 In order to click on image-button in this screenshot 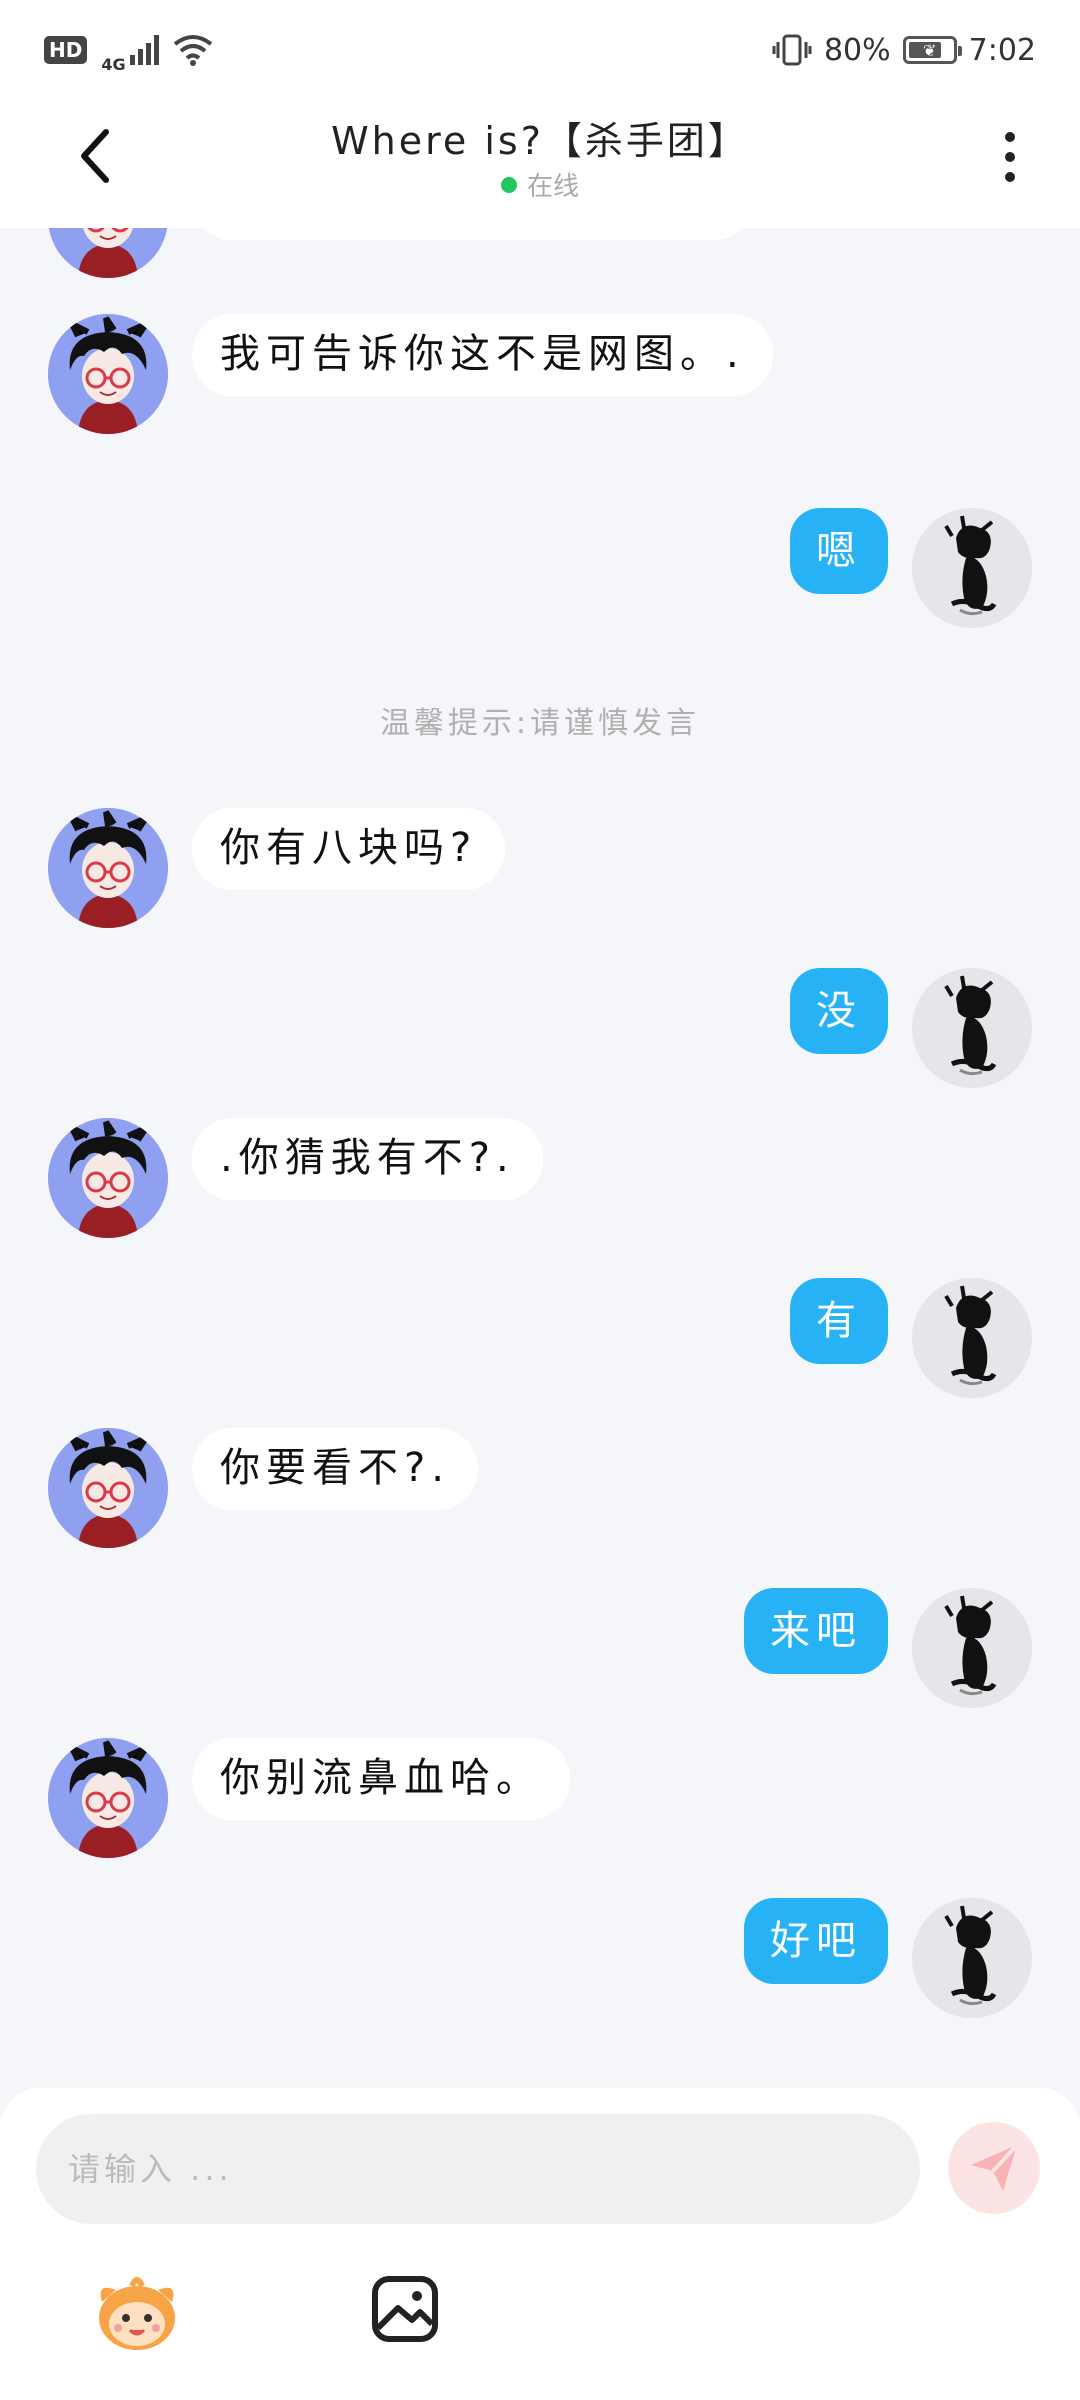, I will do `click(405, 2309)`.